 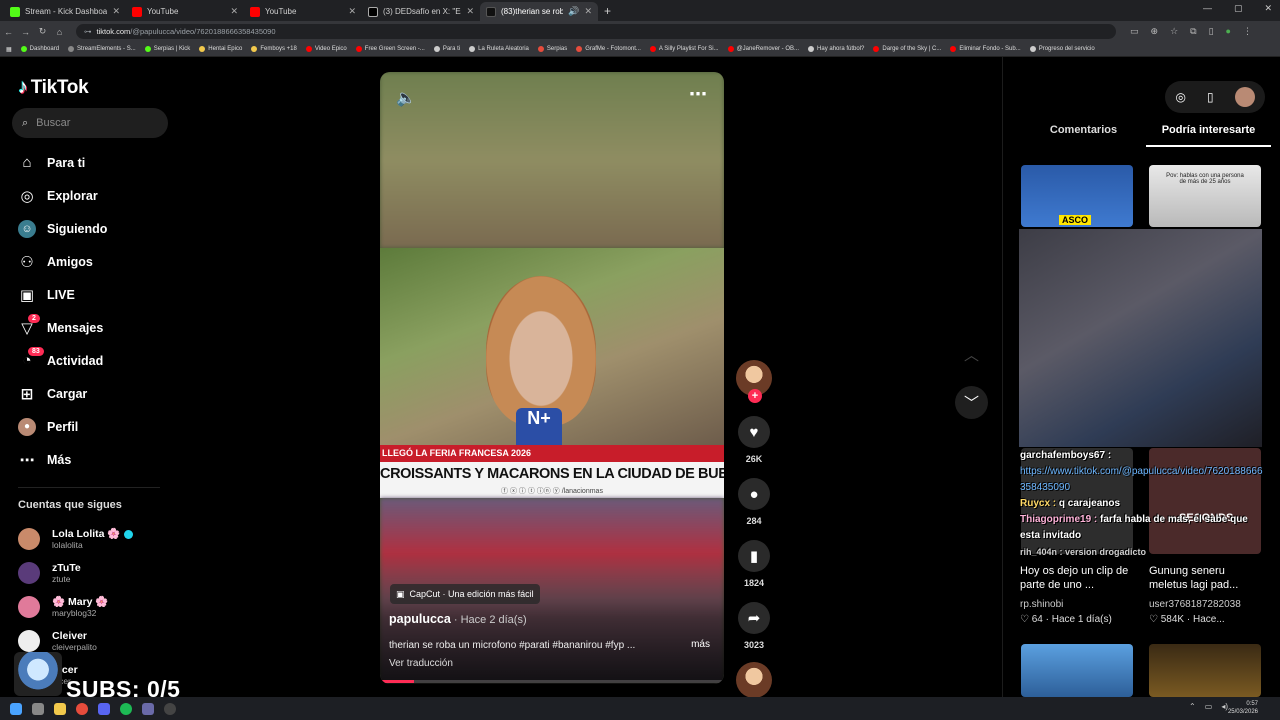 I want to click on forward-icon: →, so click(x=25, y=32).